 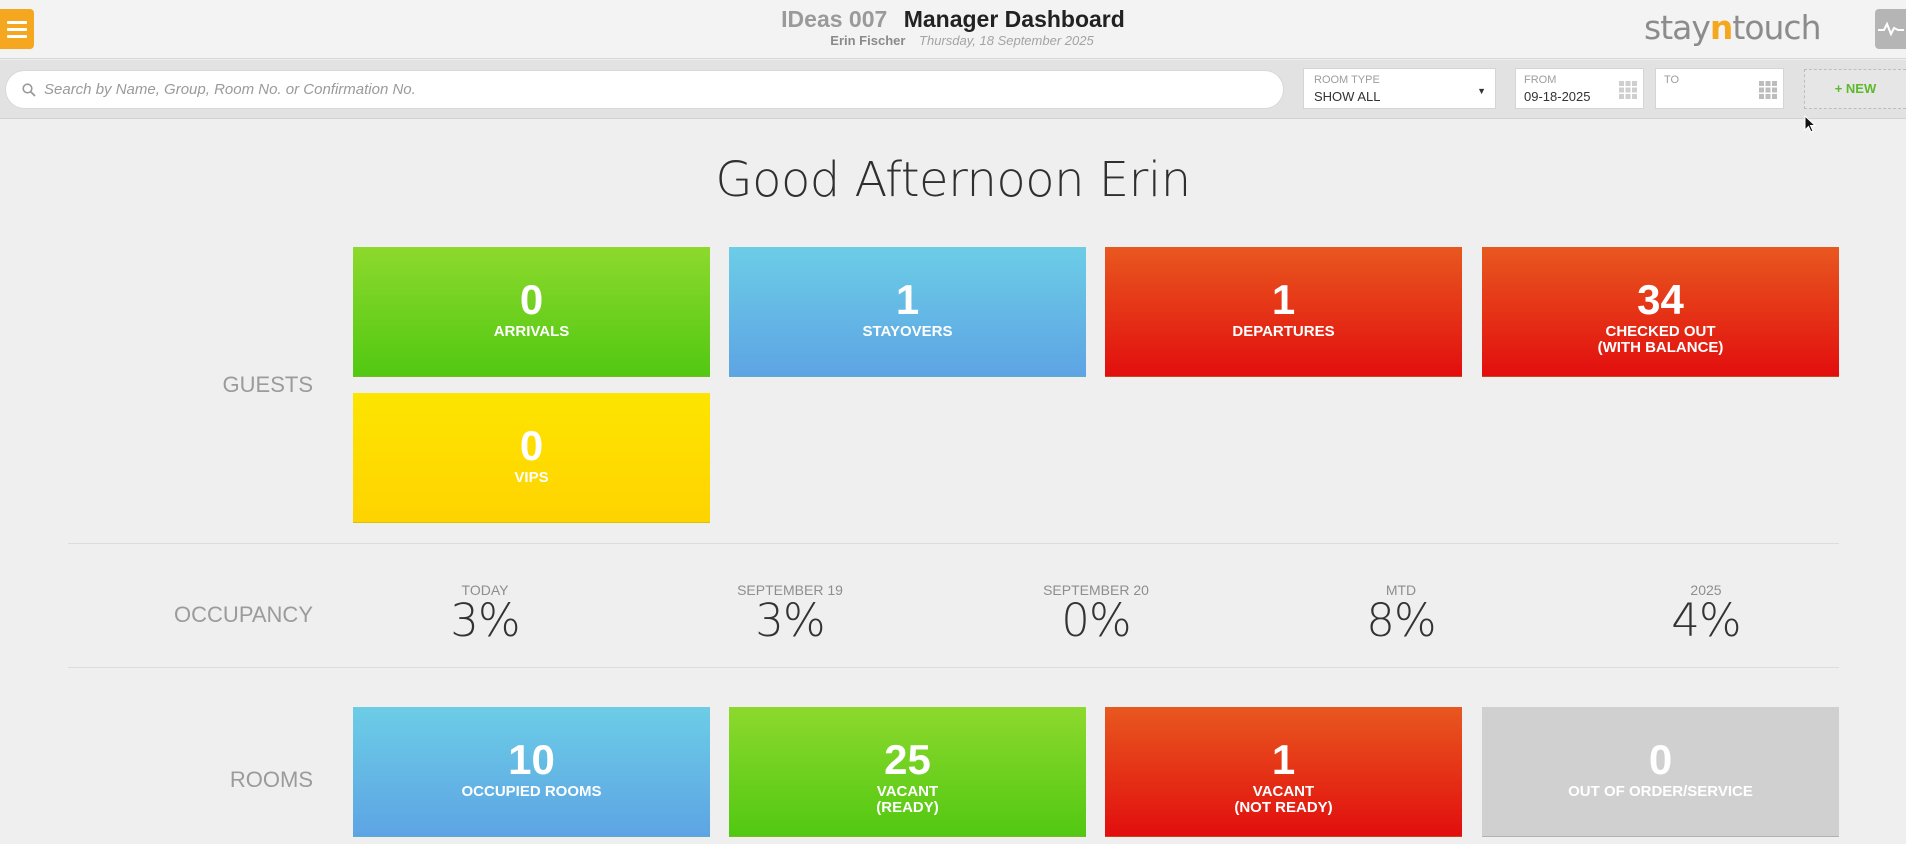 What do you see at coordinates (243, 614) in the screenshot?
I see `occupancy-section-label: OCCUPANCY` at bounding box center [243, 614].